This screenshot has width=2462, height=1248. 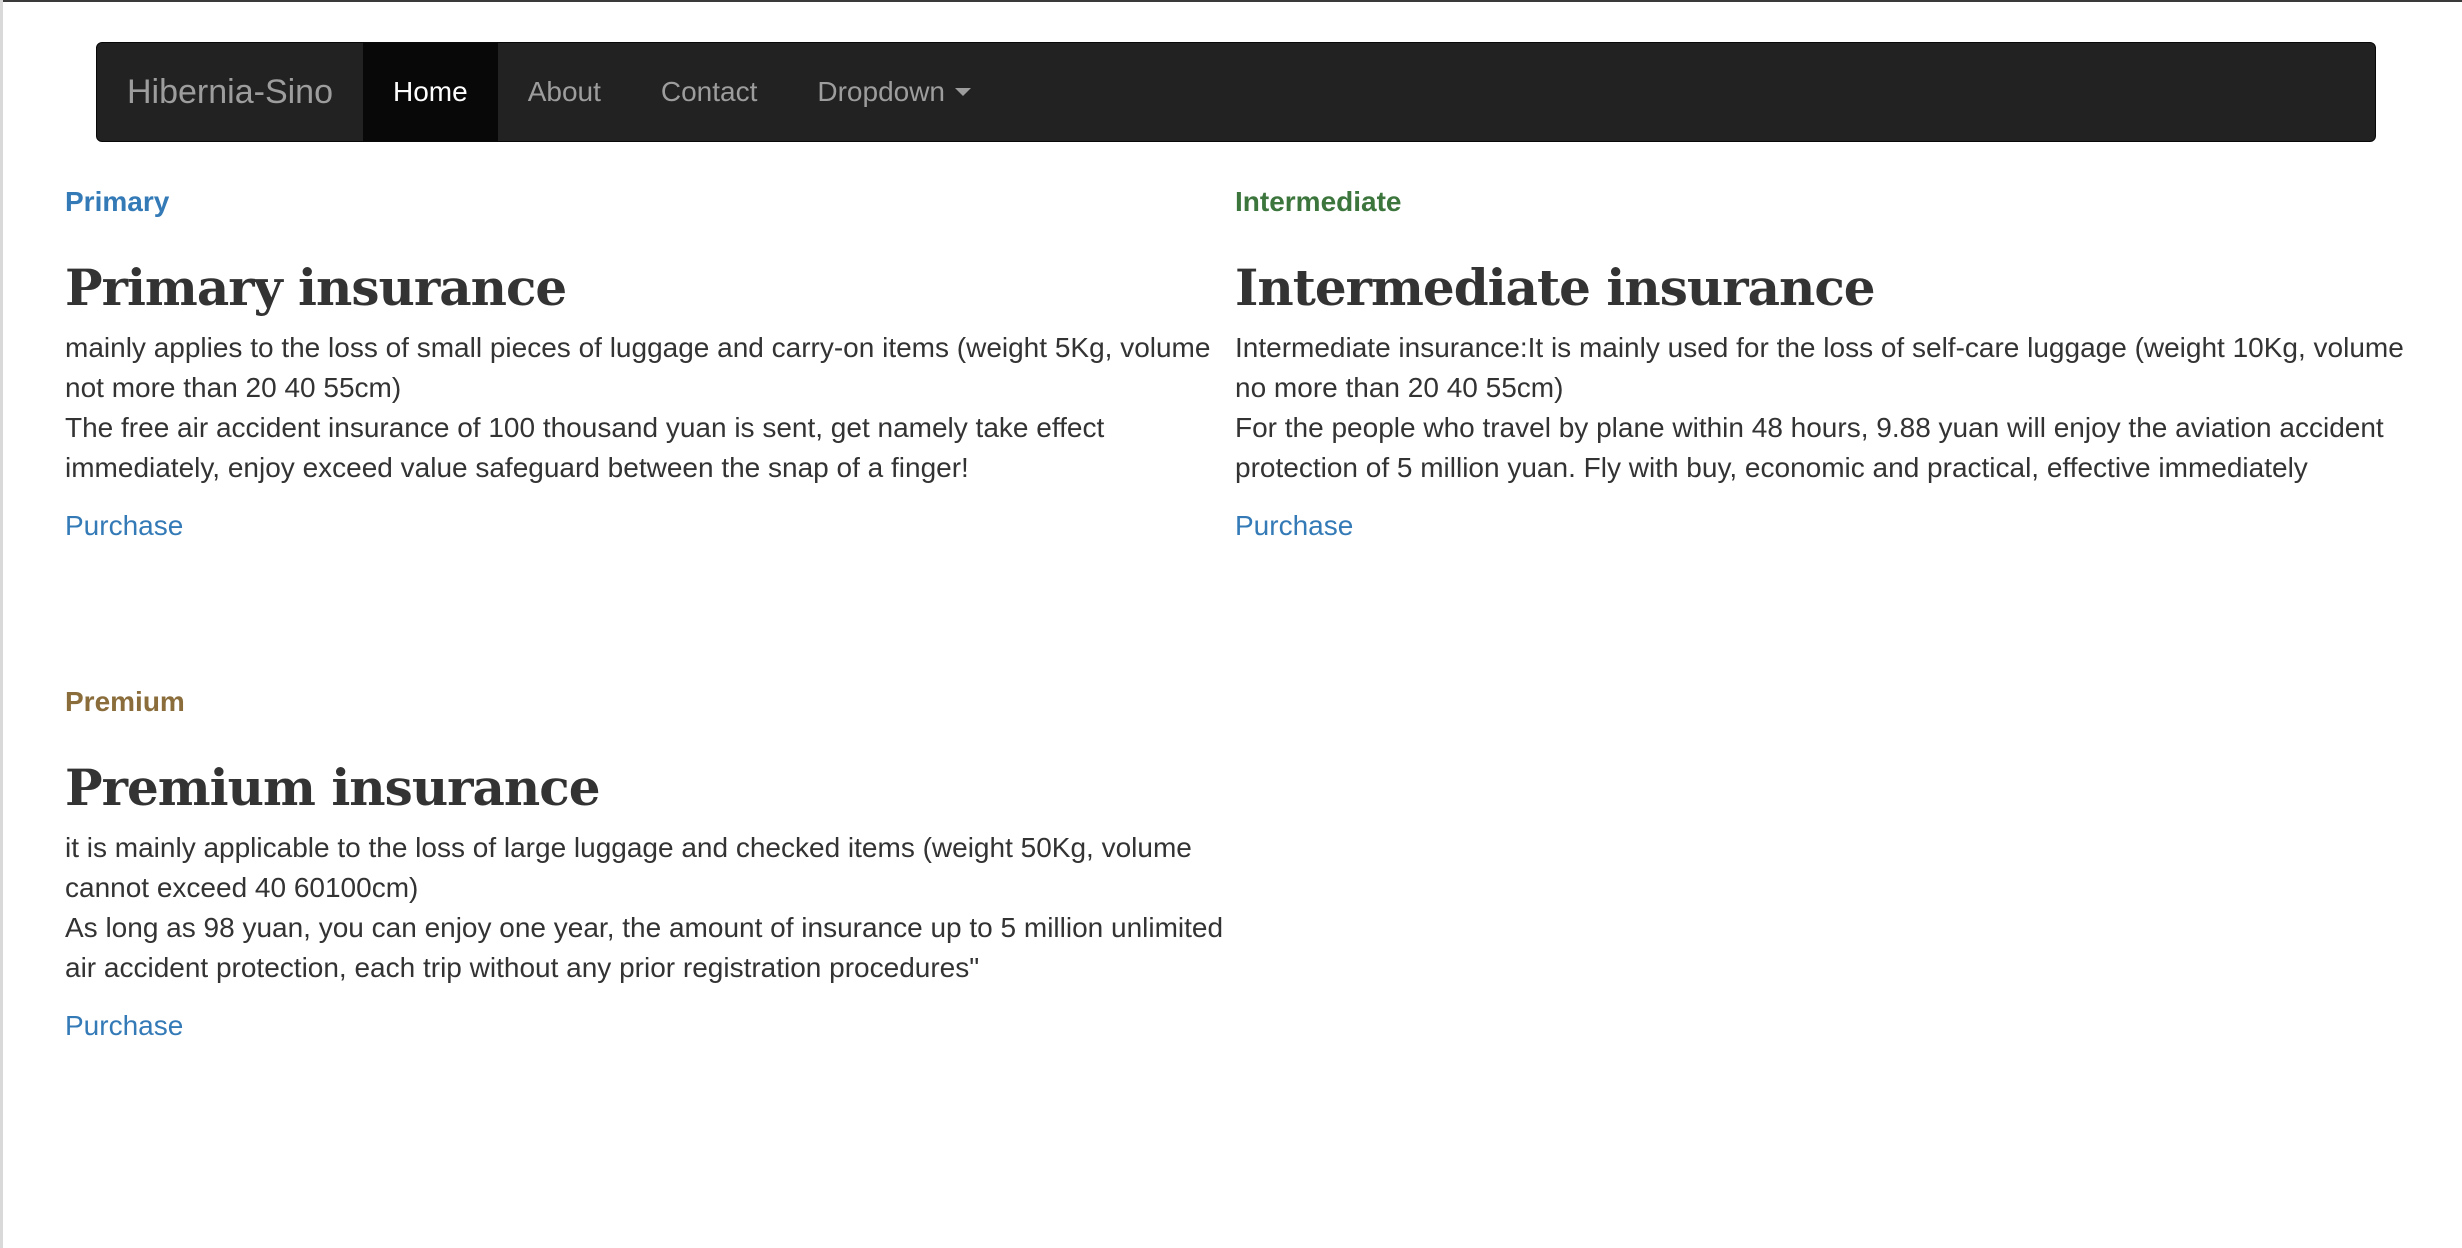 I want to click on card-title: Intermediate insurance, so click(x=1555, y=287).